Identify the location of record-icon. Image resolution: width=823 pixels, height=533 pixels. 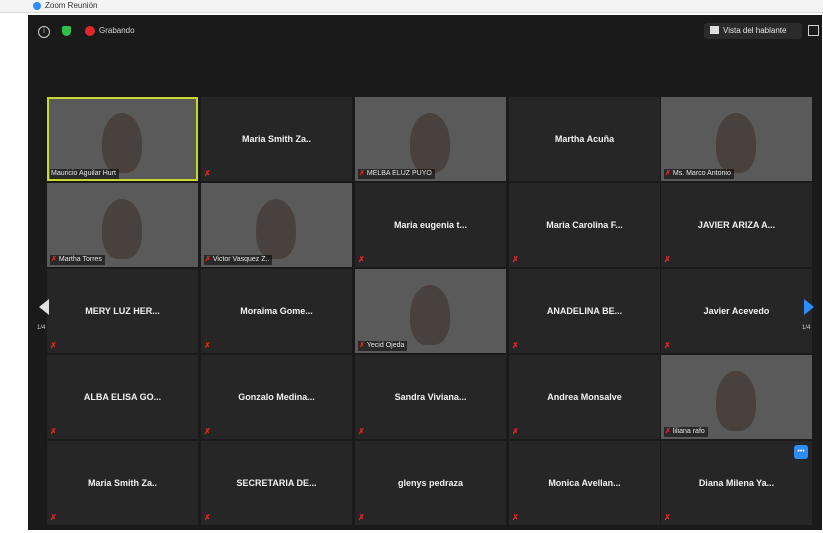
(90, 31).